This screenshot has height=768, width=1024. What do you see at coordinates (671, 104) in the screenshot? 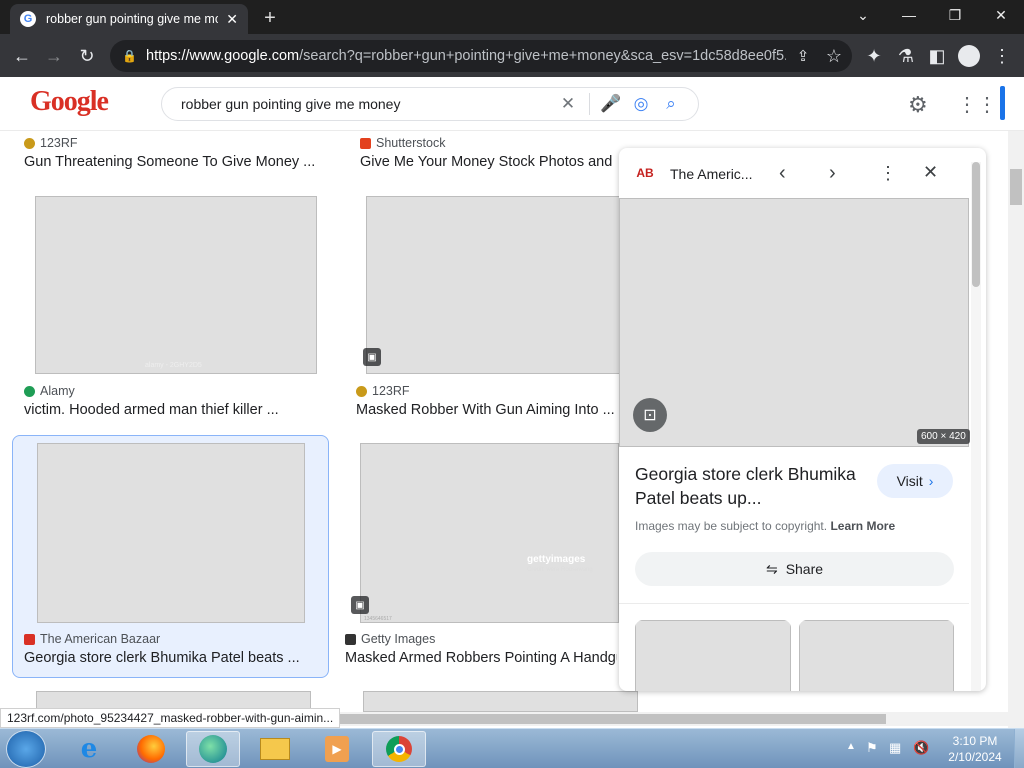
I see `search-icon: ⌕` at bounding box center [671, 104].